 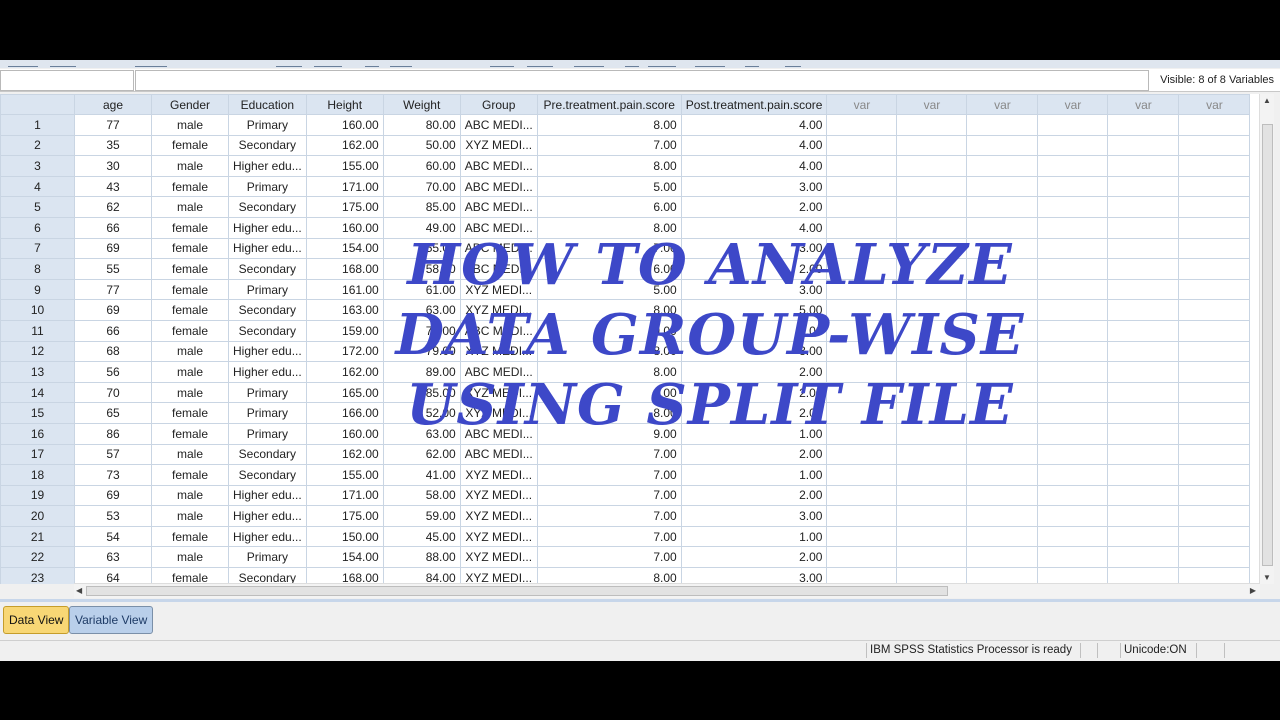 I want to click on row-number-cell: 6, so click(x=37, y=227).